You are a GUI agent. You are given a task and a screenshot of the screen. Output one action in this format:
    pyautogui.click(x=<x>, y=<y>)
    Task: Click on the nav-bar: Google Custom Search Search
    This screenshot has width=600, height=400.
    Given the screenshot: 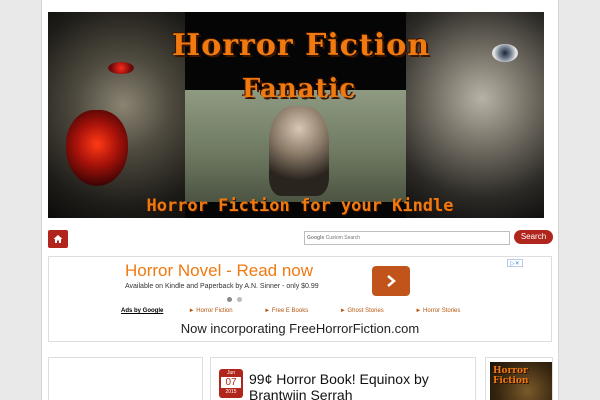 What is the action you would take?
    pyautogui.click(x=300, y=238)
    